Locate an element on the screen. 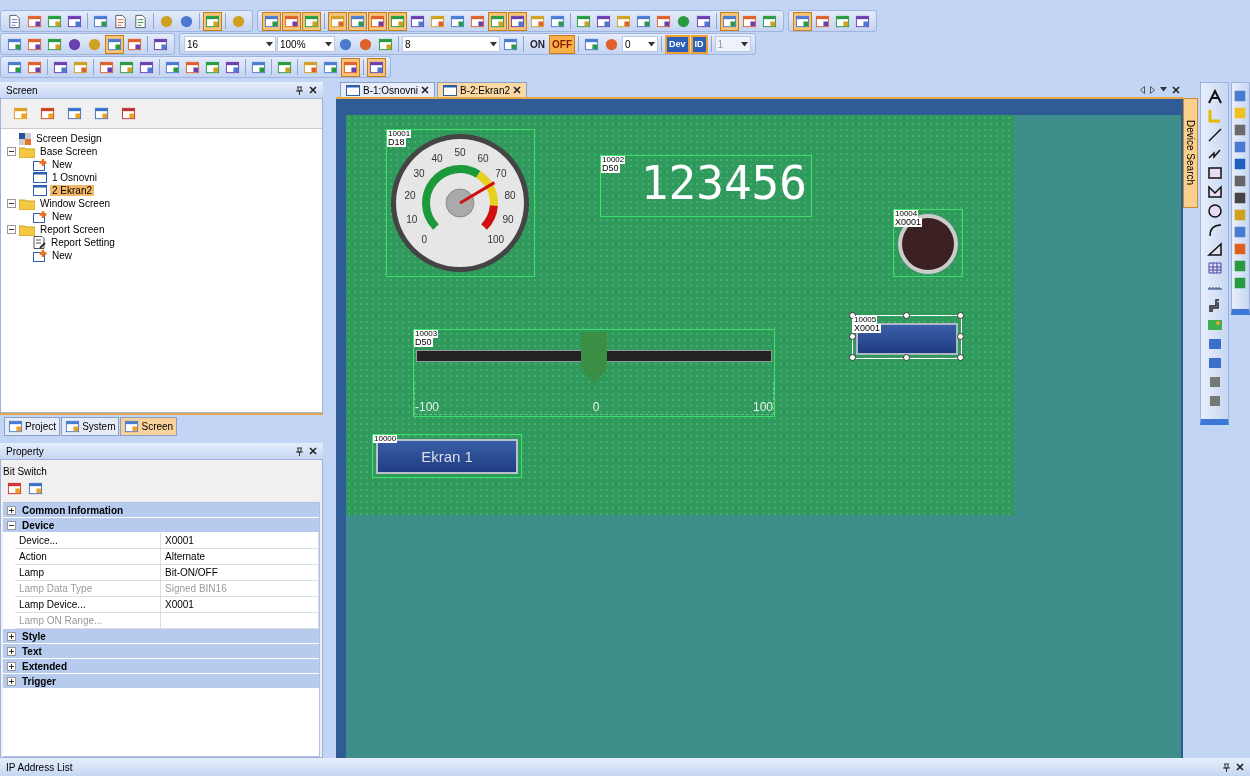 The image size is (1250, 776). object-frame: 10003 D50 -100 0 100 is located at coordinates (594, 373).